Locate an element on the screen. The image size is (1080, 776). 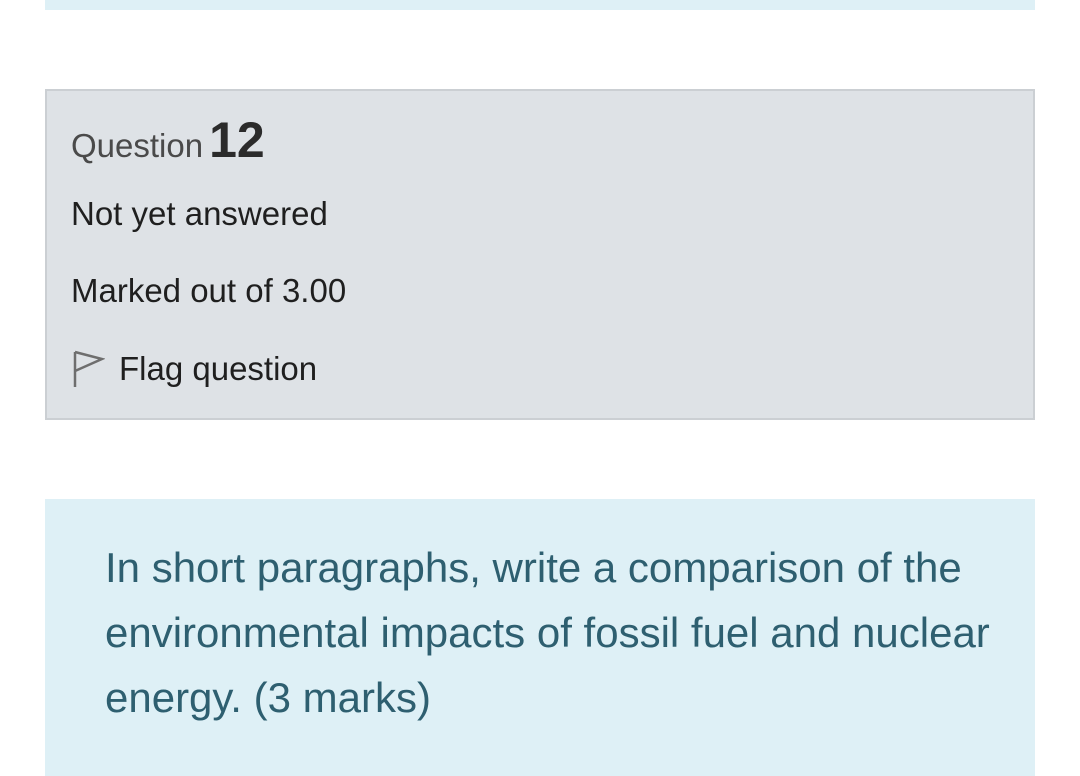
question-heading: Question 12 is located at coordinates (168, 140).